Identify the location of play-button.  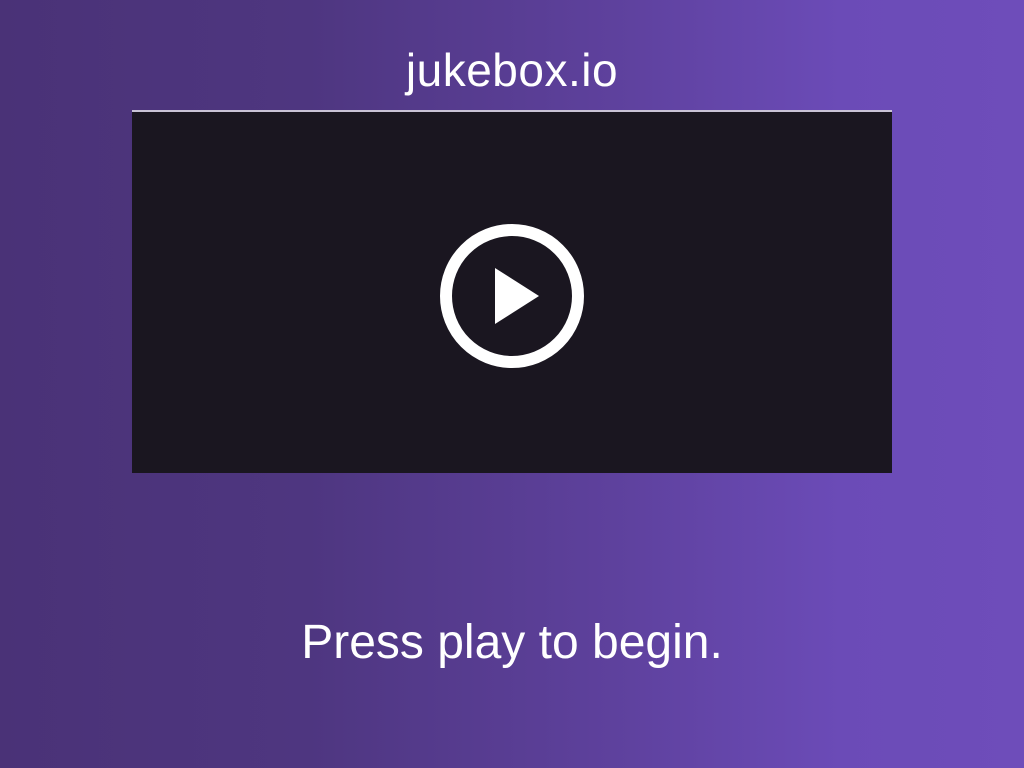
(512, 296).